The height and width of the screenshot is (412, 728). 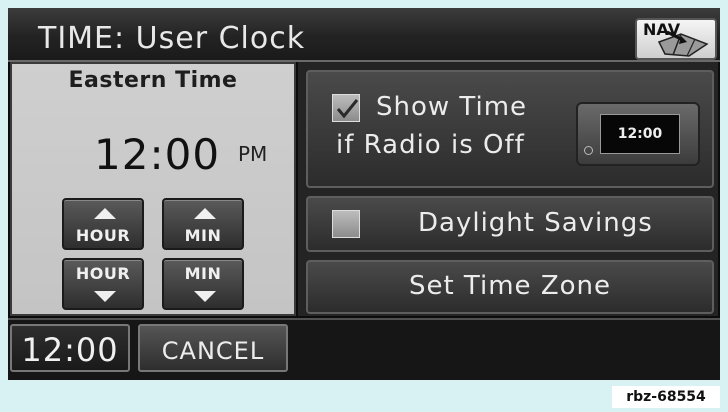 I want to click on hour-down-button: HOUR, so click(x=103, y=284).